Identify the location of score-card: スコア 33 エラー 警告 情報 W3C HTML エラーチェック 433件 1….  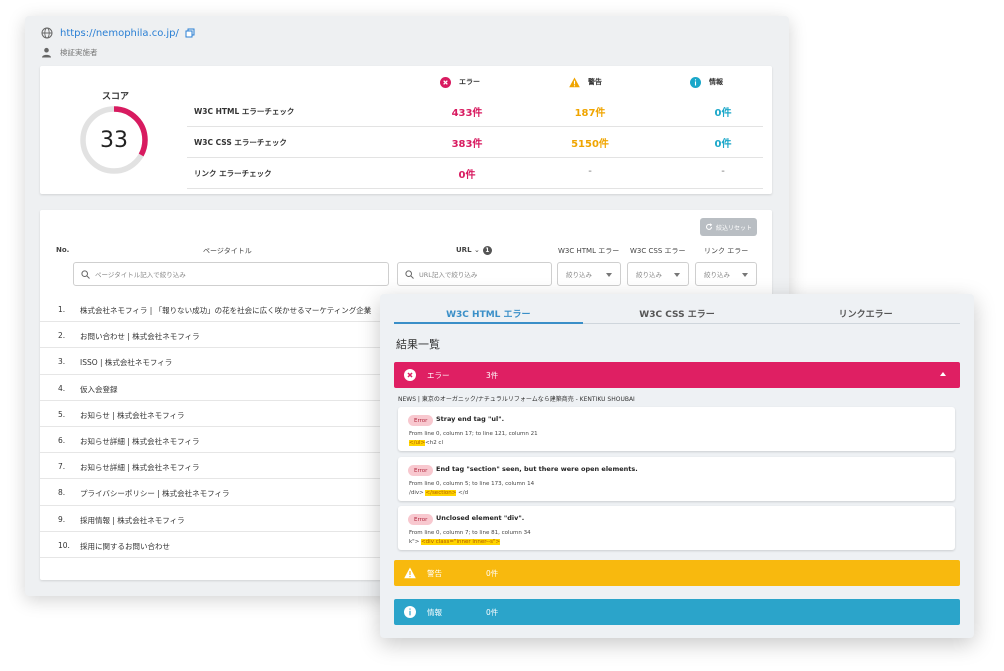
(406, 130).